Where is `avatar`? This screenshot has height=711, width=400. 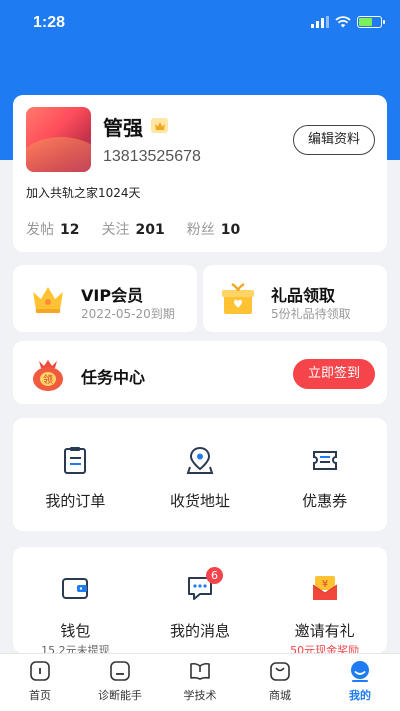
avatar is located at coordinates (58, 139).